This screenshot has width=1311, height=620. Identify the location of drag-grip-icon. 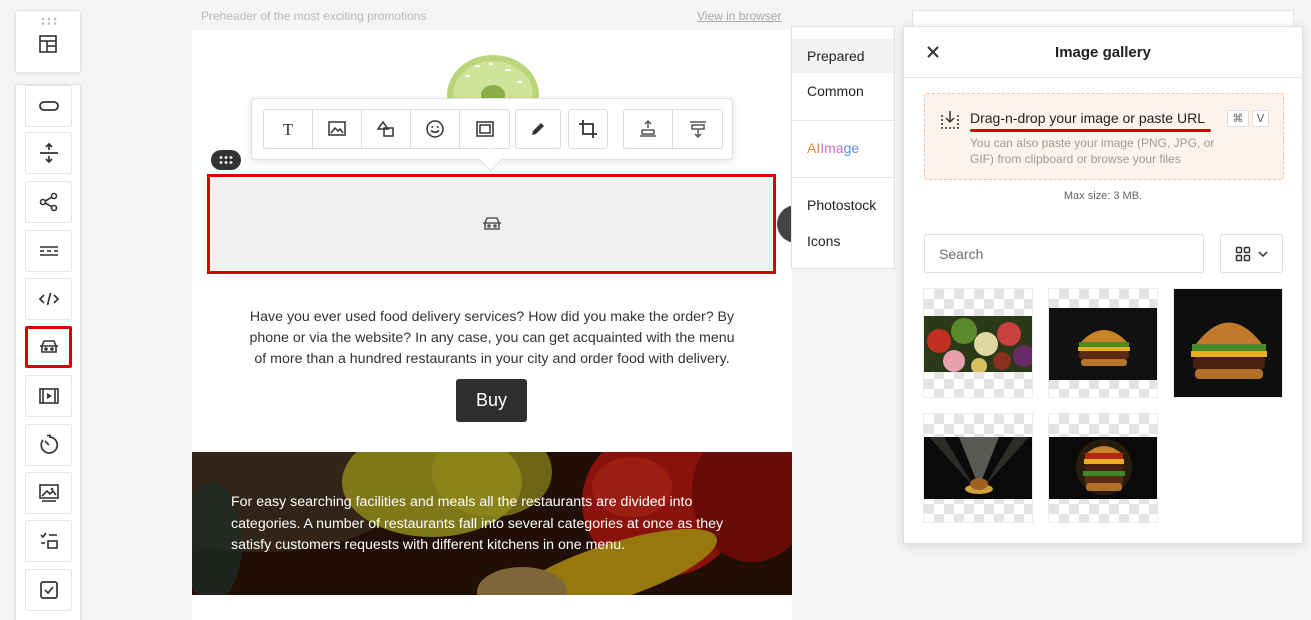
(49, 21).